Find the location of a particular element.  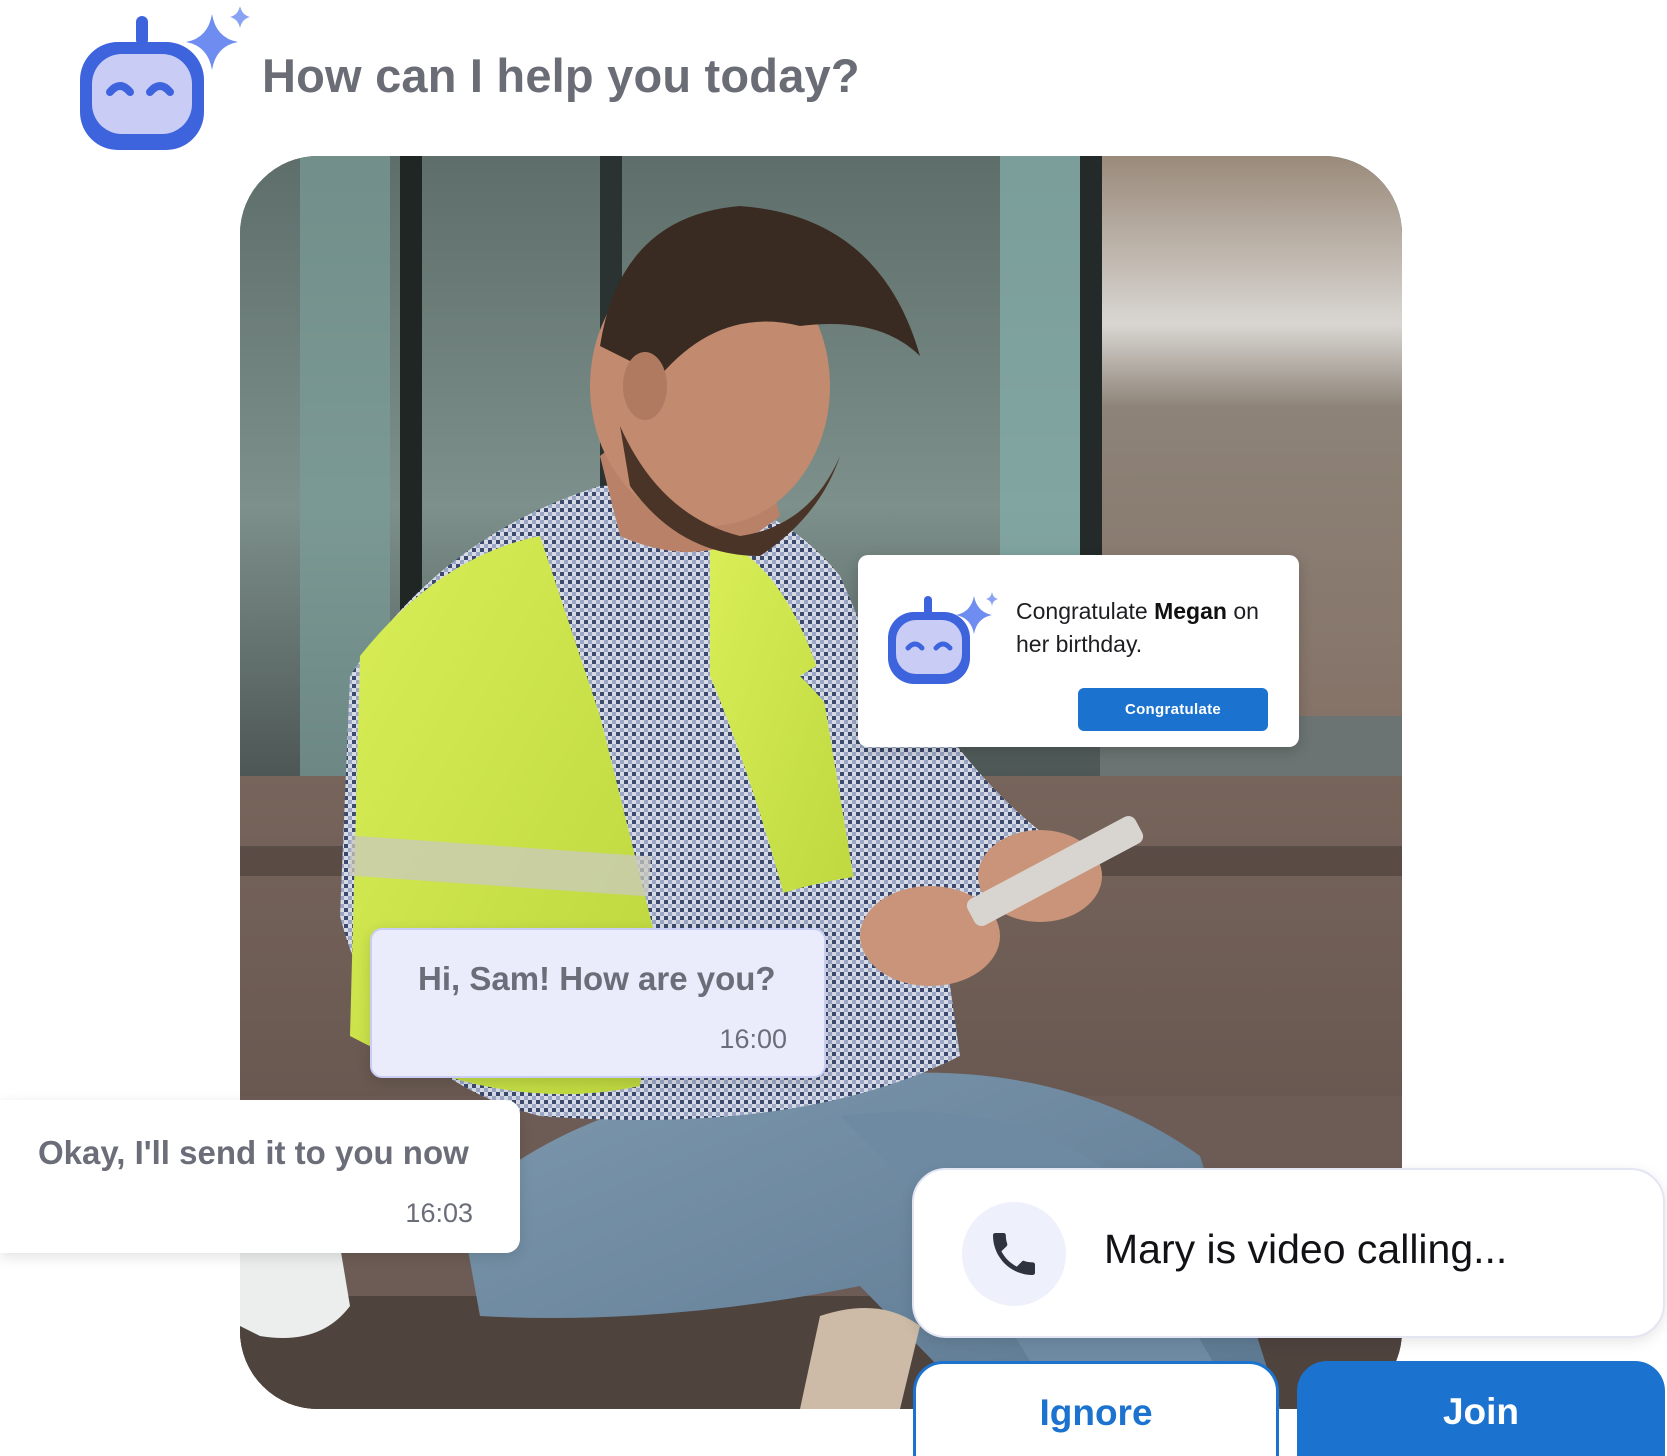

message-text: Hi, Sam! How are you? is located at coordinates (597, 978).